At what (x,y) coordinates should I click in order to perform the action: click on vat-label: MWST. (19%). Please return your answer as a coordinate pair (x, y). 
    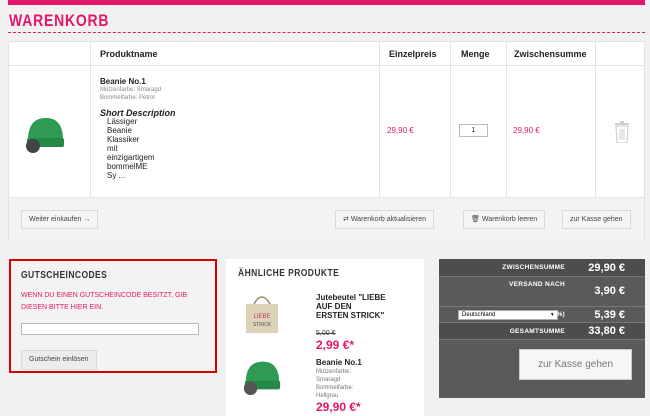
    Looking at the image, I should click on (543, 314).